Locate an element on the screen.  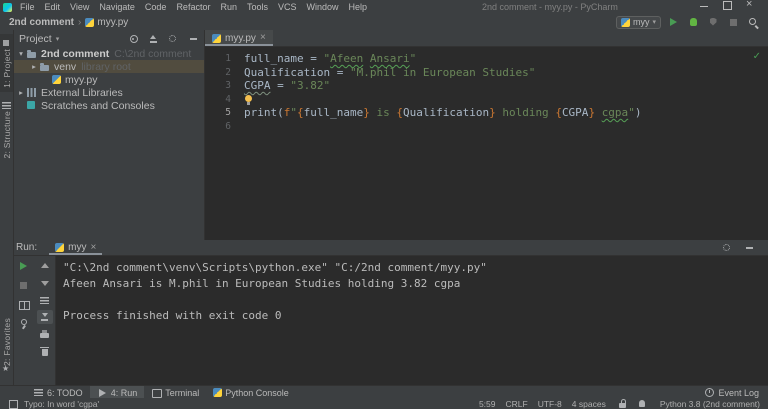
indent-setting: 4 spaces is located at coordinates (589, 404).